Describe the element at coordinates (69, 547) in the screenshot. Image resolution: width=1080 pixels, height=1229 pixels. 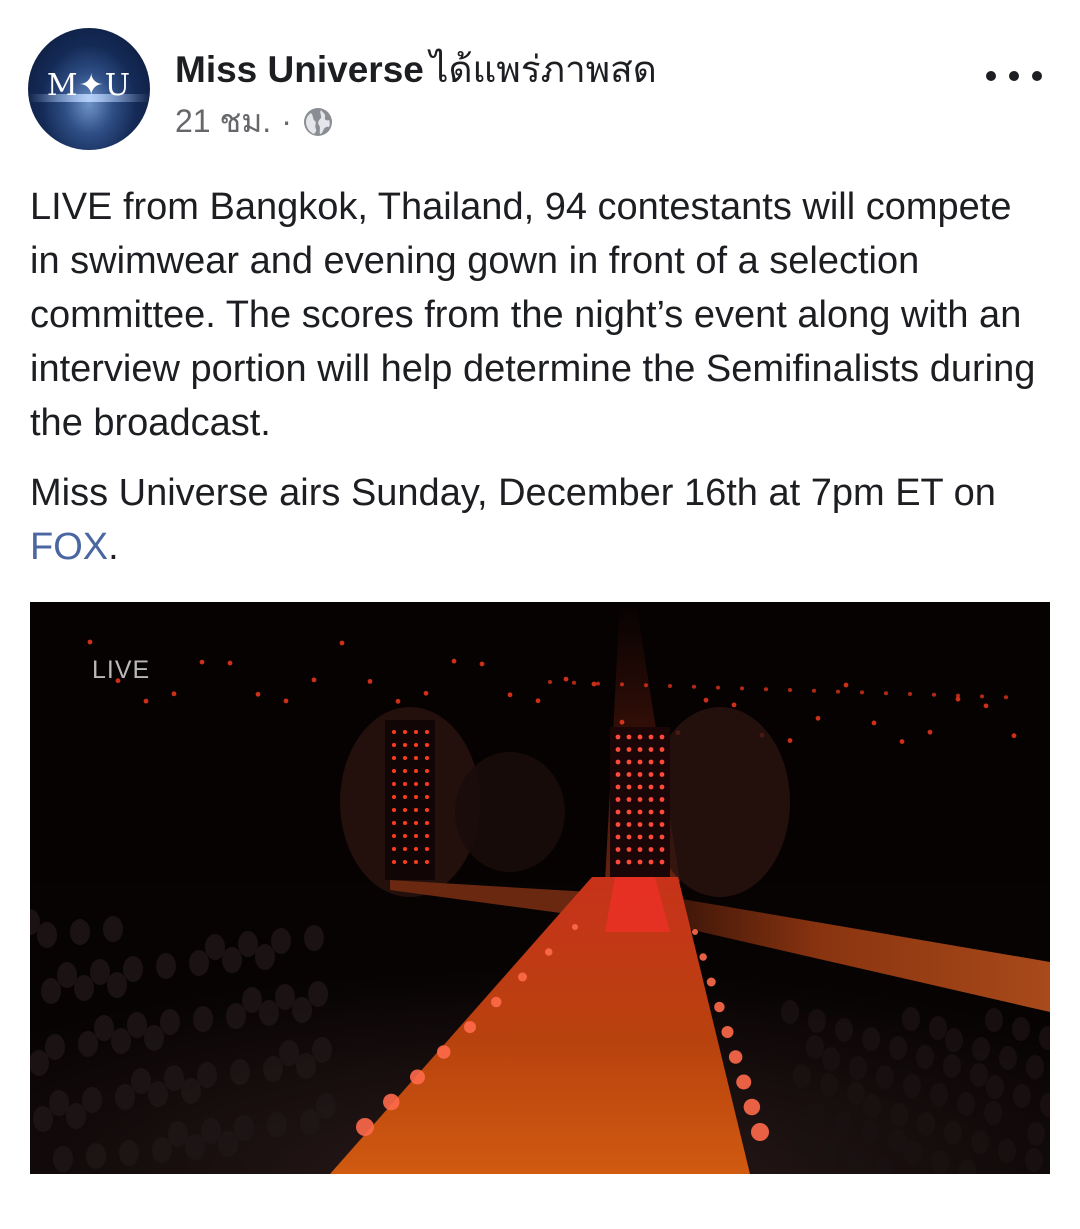
I see `fox-link: FOX` at that location.